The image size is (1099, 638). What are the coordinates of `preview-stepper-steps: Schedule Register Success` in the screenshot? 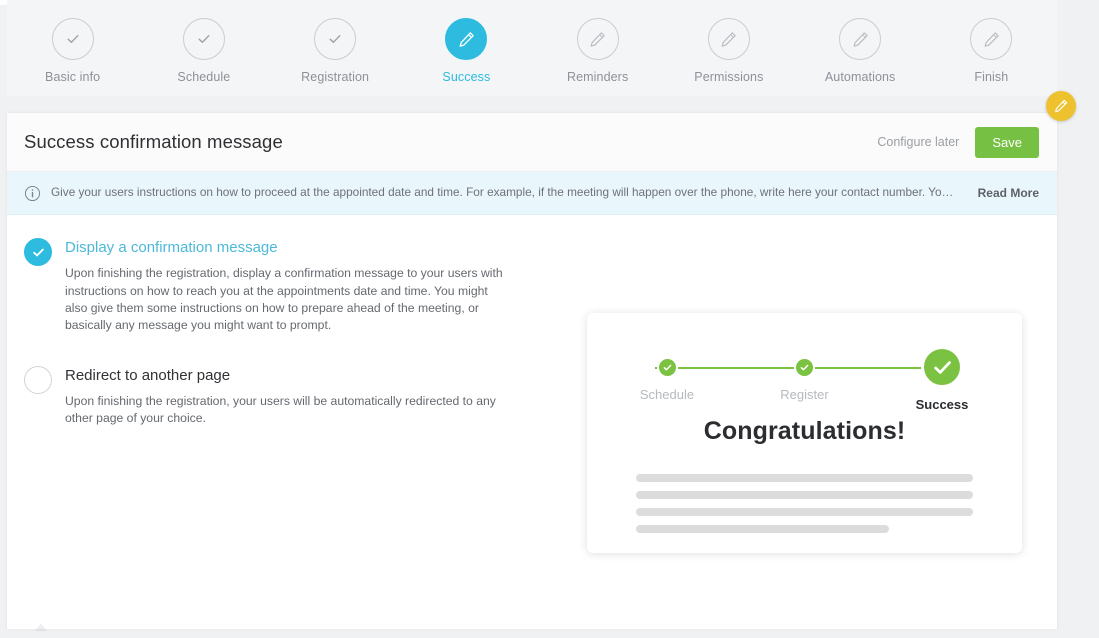 It's located at (804, 378).